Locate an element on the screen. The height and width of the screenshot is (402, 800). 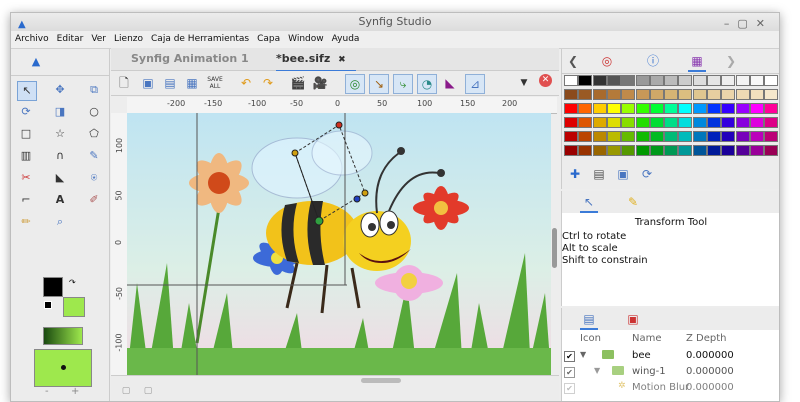
column-icon: Icon is located at coordinates (590, 338).